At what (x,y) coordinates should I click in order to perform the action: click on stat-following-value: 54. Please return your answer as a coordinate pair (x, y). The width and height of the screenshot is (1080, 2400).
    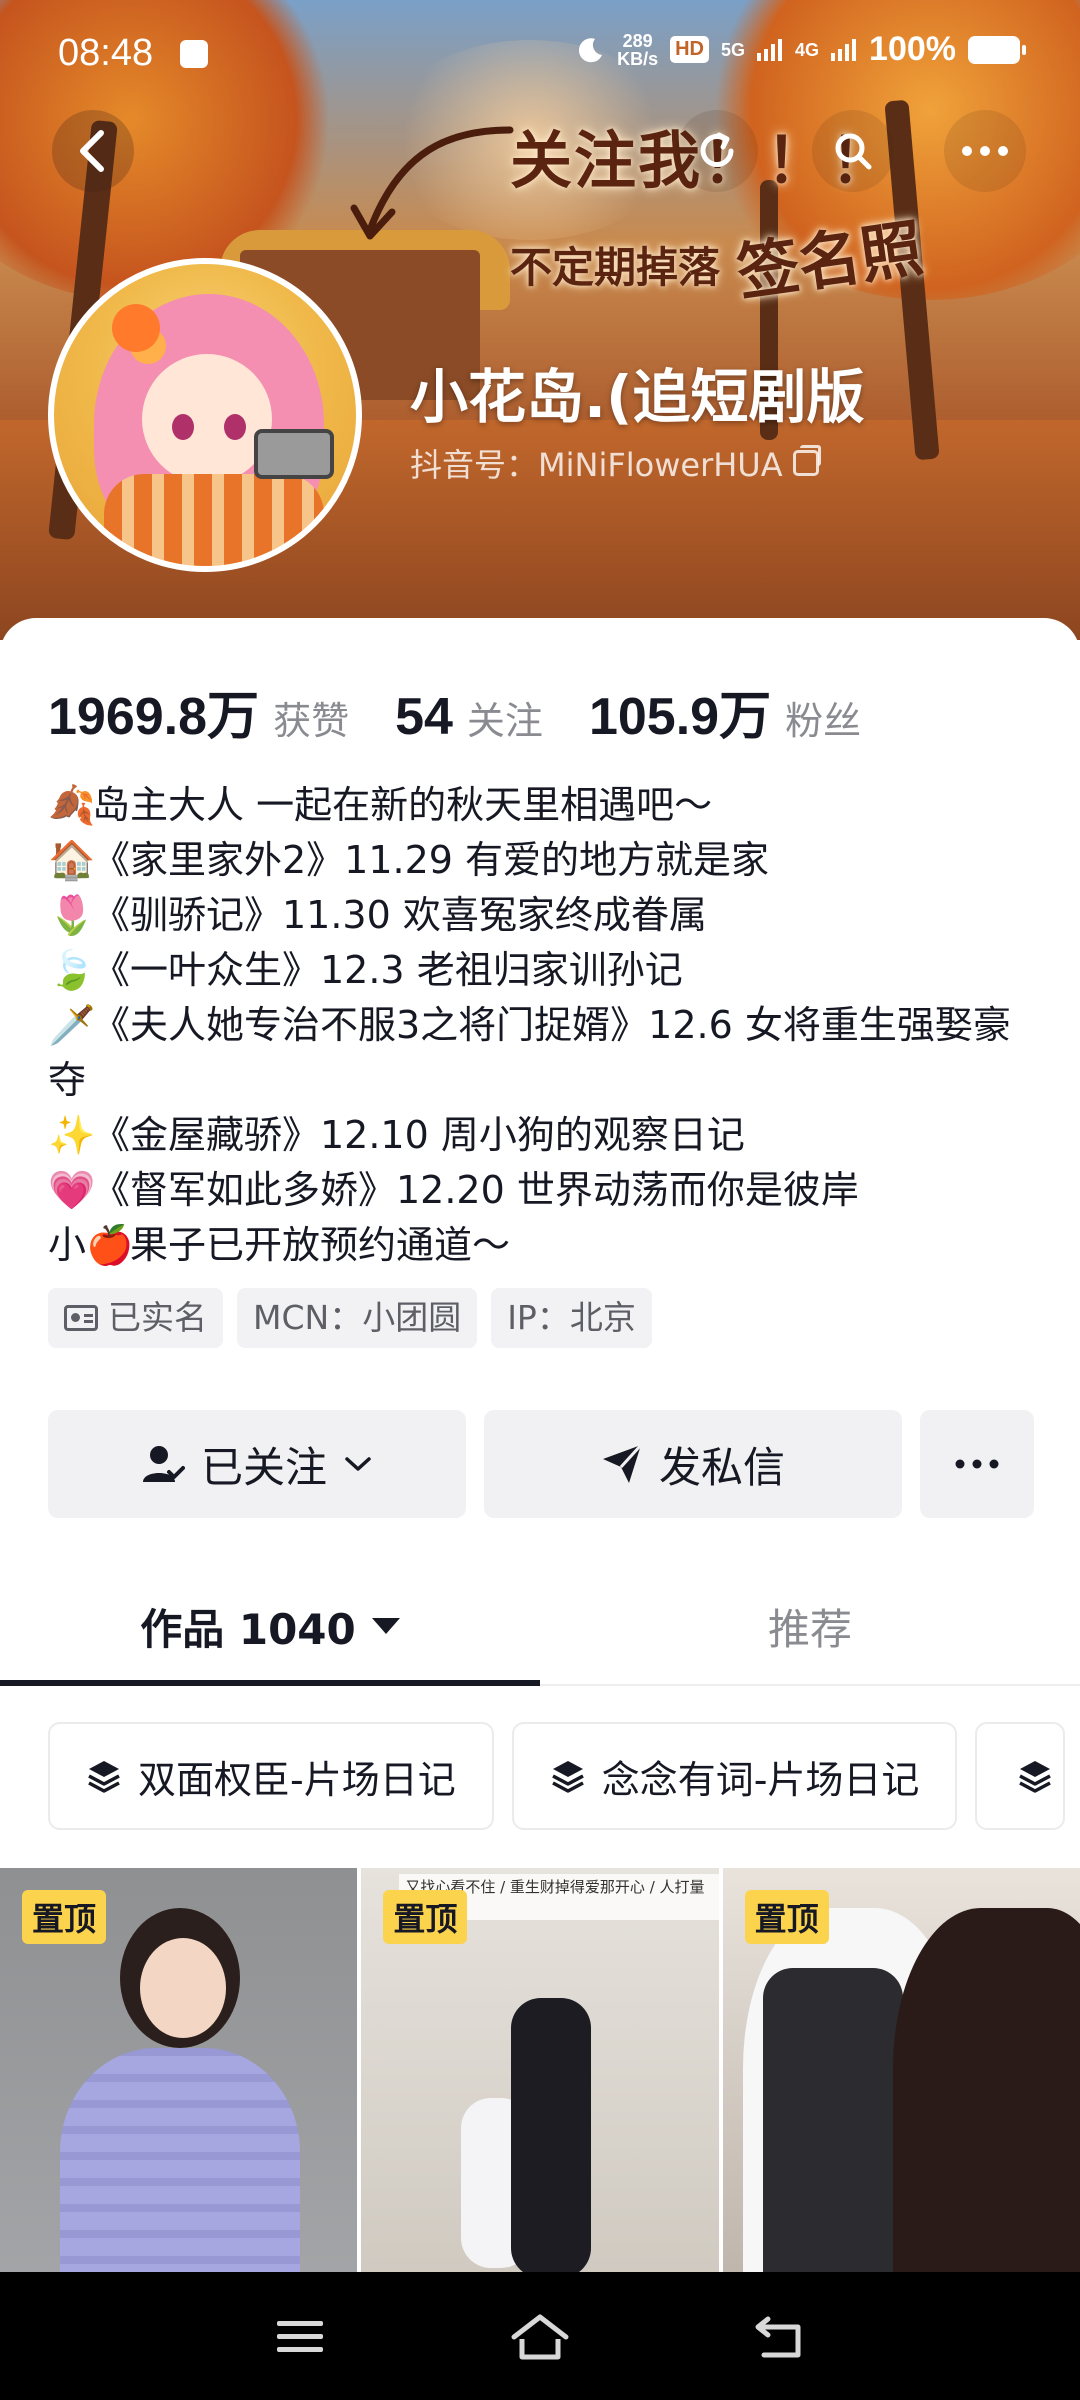
    Looking at the image, I should click on (424, 717).